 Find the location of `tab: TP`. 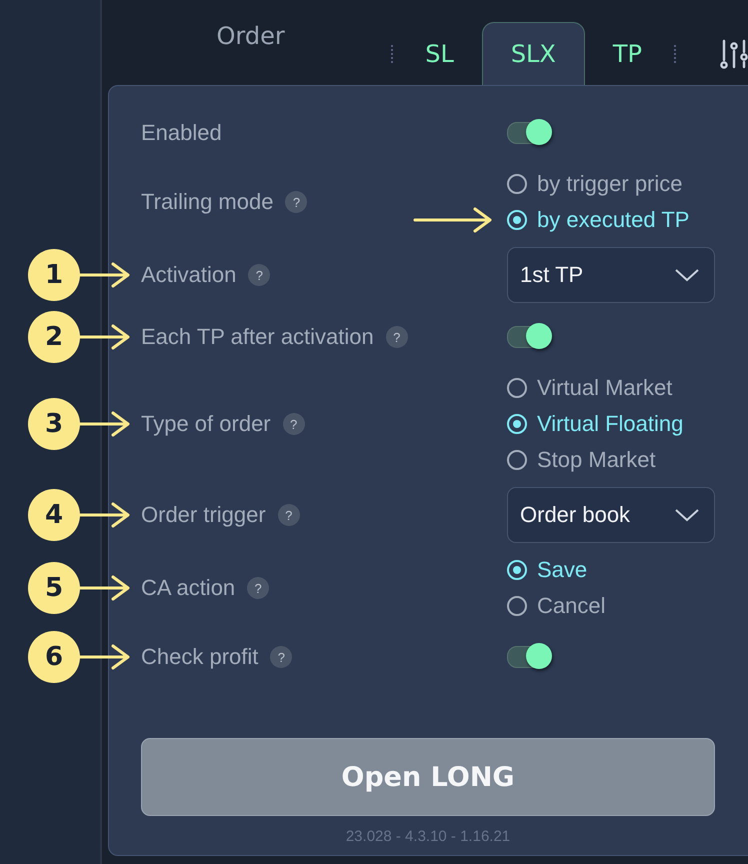

tab: TP is located at coordinates (627, 53).